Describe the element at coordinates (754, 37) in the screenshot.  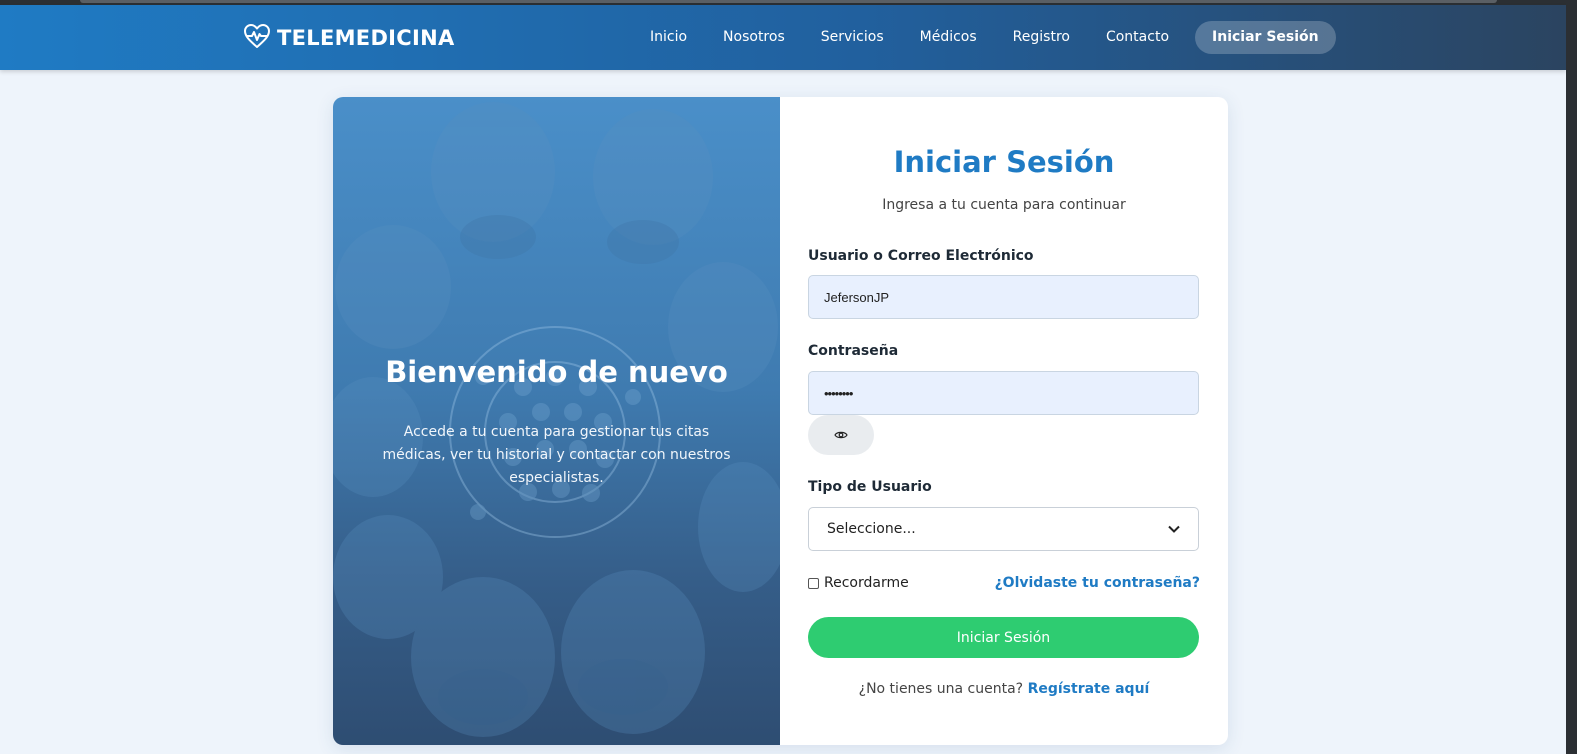
I see `nav-link-nosotros: Nosotros` at that location.